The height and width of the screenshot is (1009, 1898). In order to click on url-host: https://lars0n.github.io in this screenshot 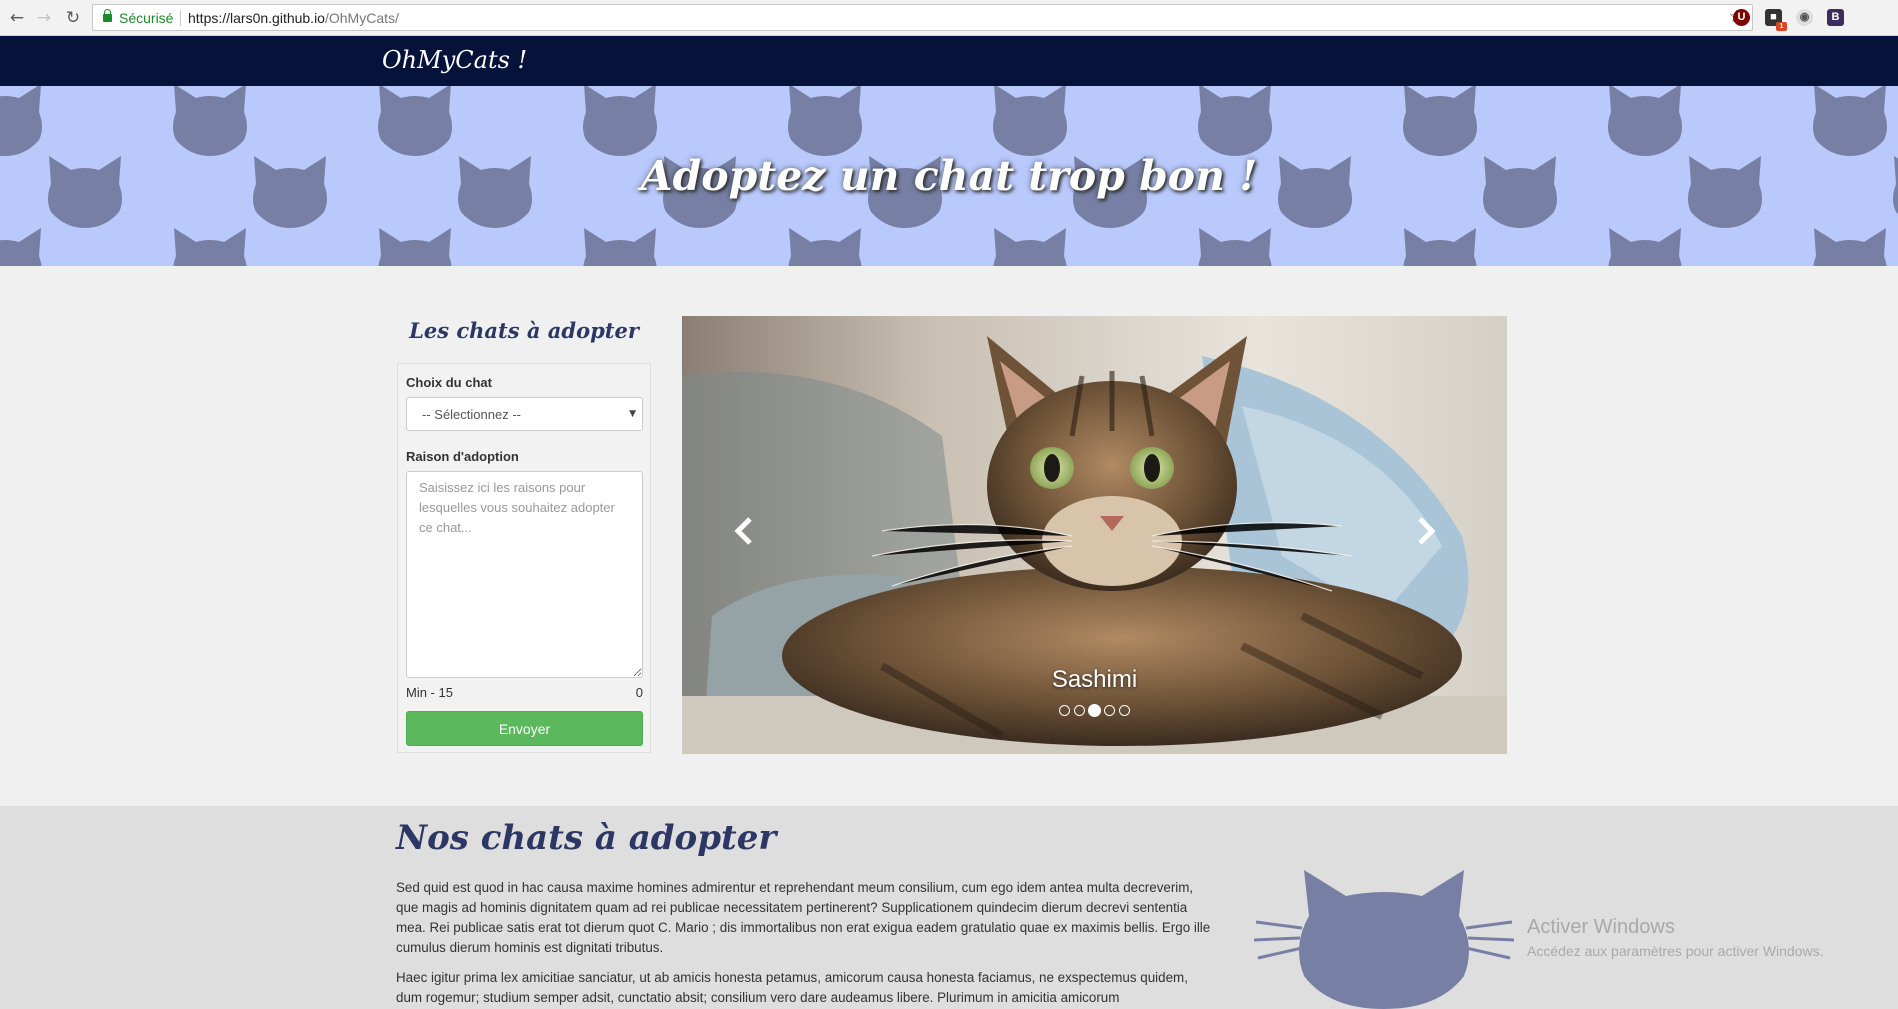, I will do `click(256, 18)`.